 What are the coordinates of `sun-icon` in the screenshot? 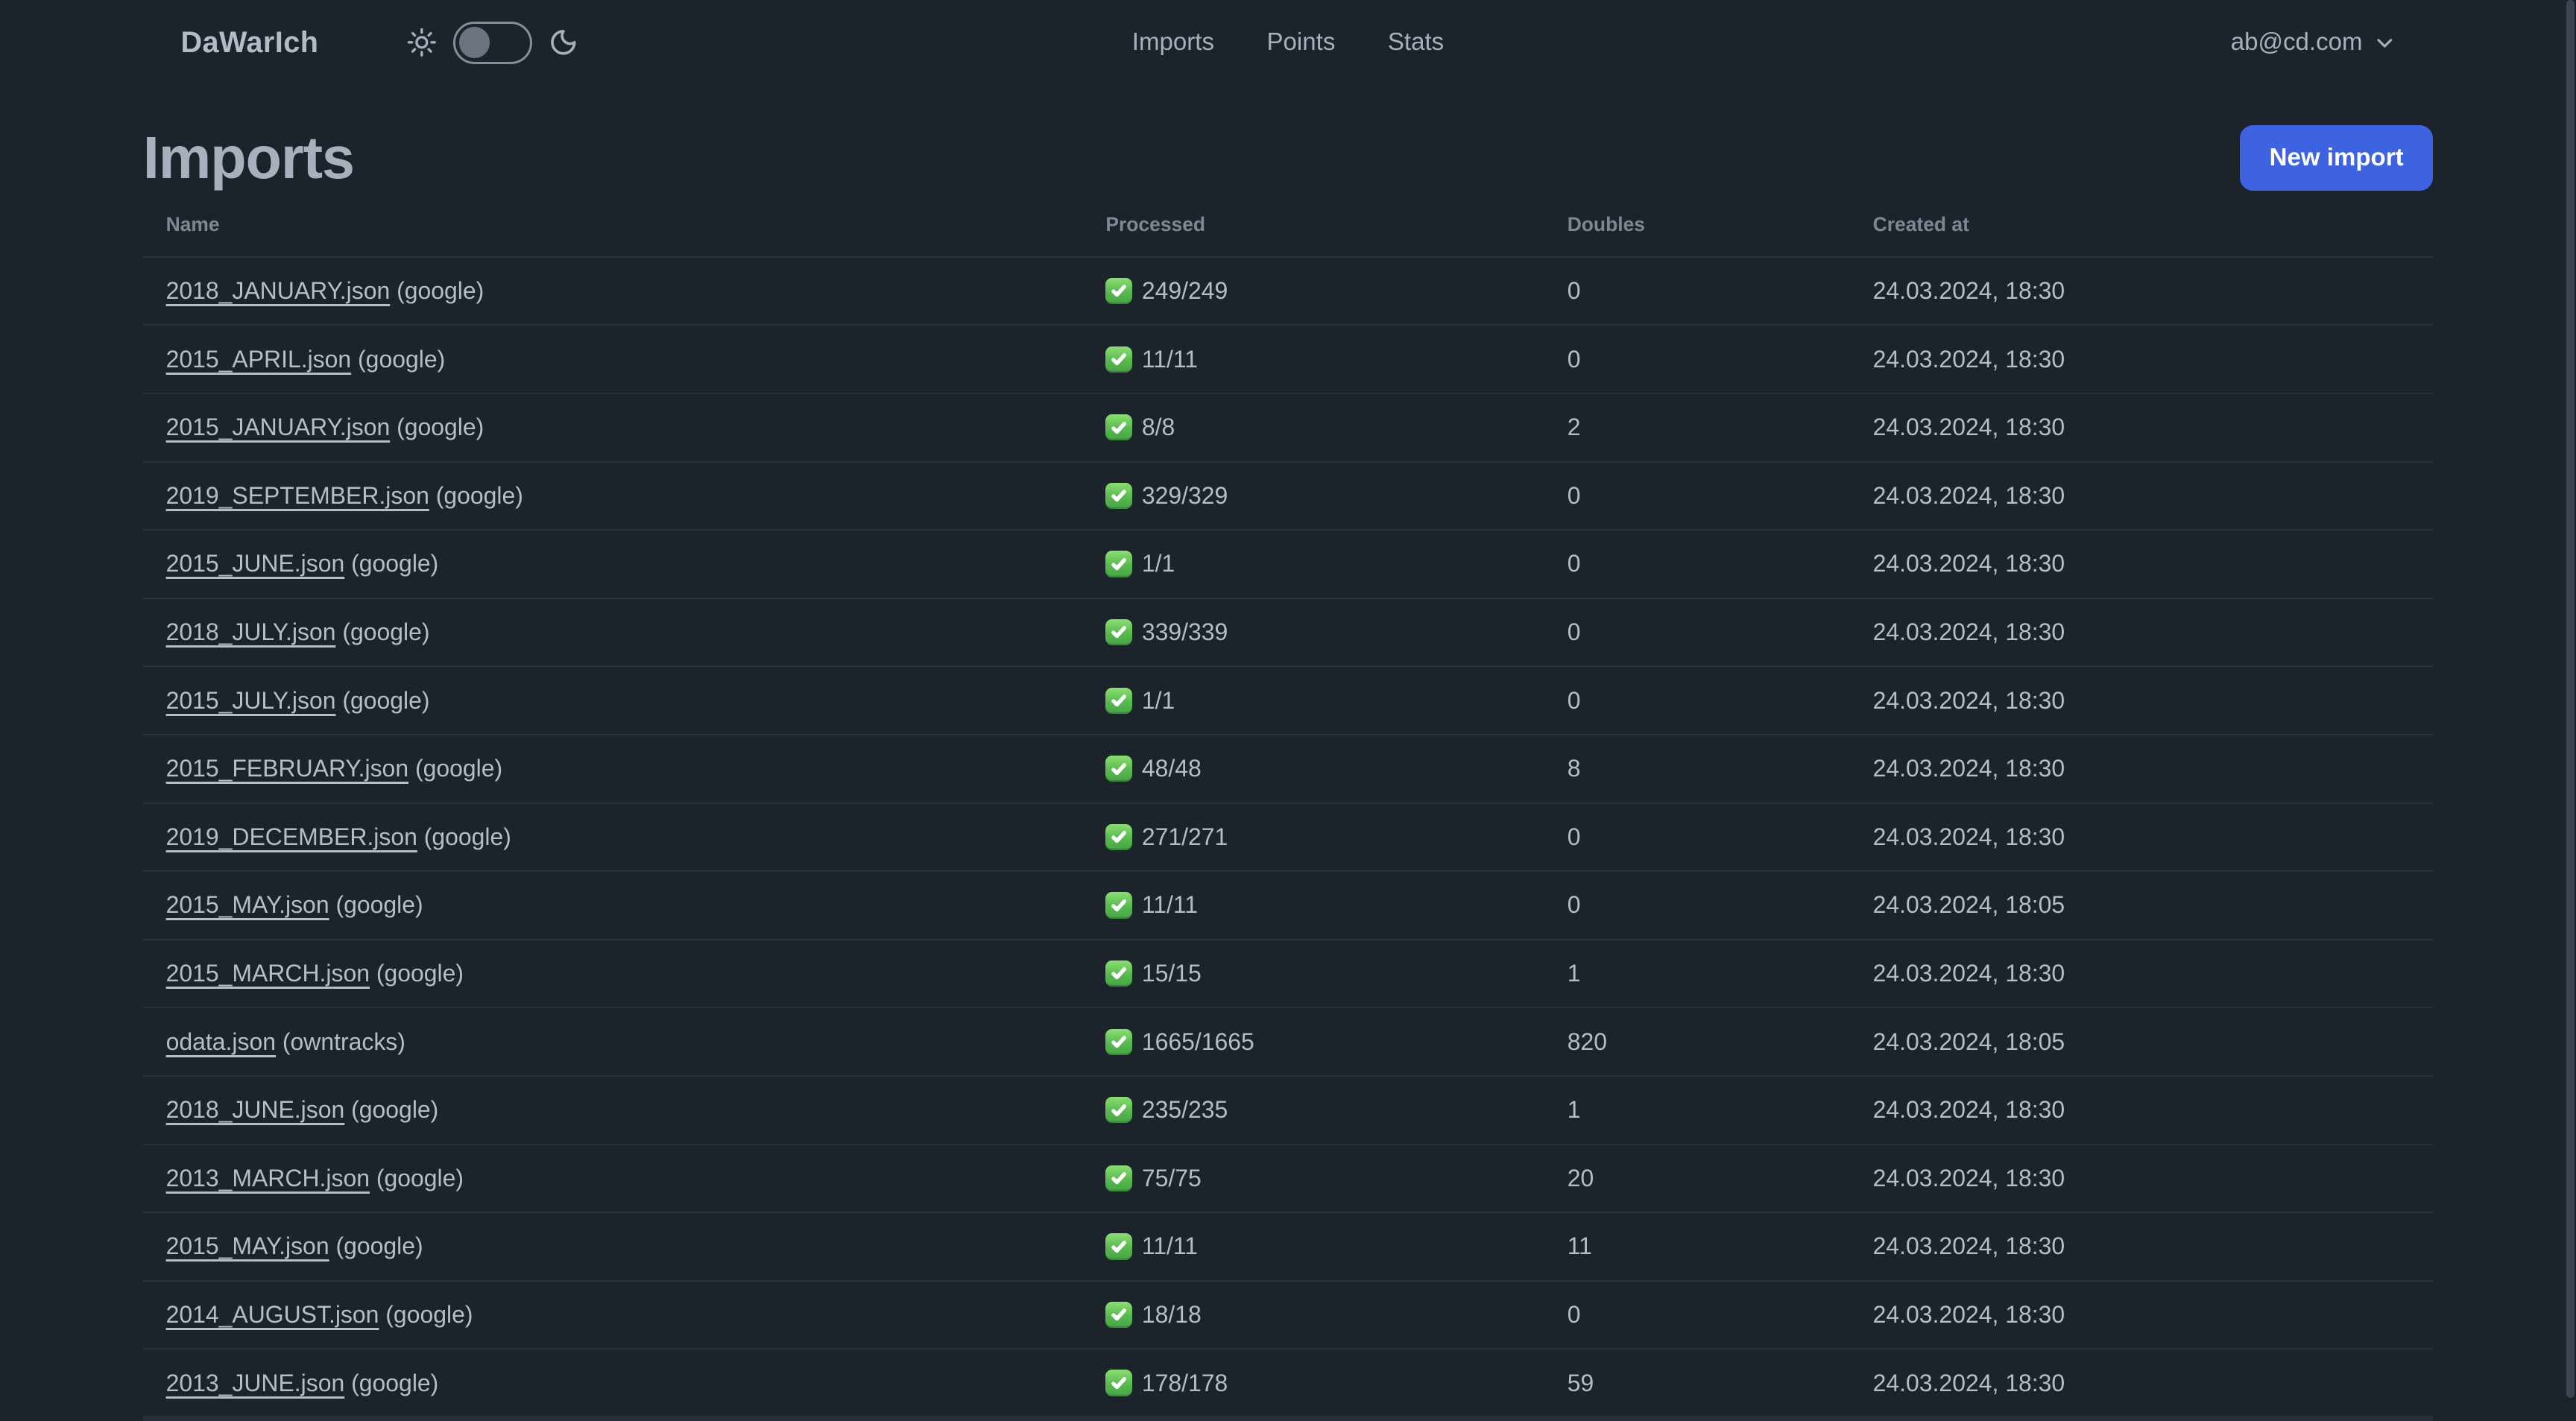 It's located at (422, 42).